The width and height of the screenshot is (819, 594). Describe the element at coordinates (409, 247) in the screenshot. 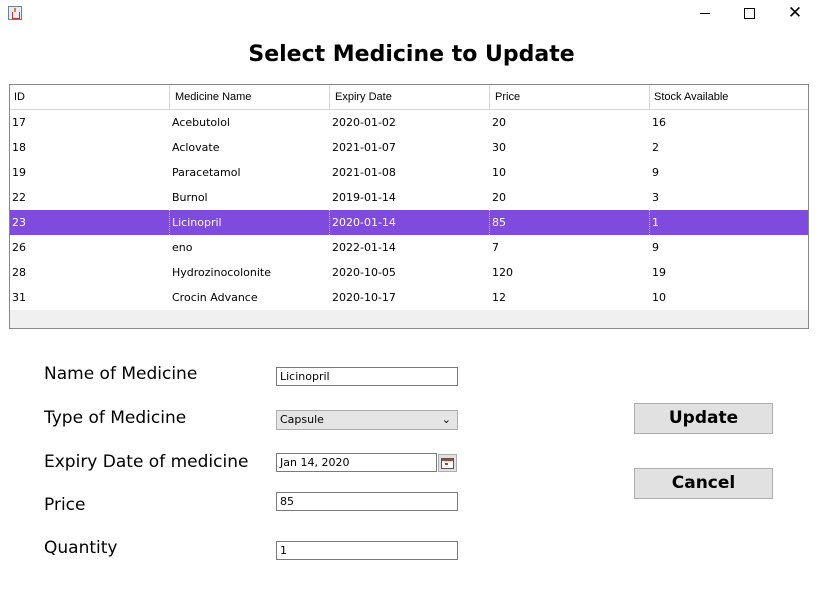

I see `table-row: 26 eno 2022-01-14 7 9` at that location.